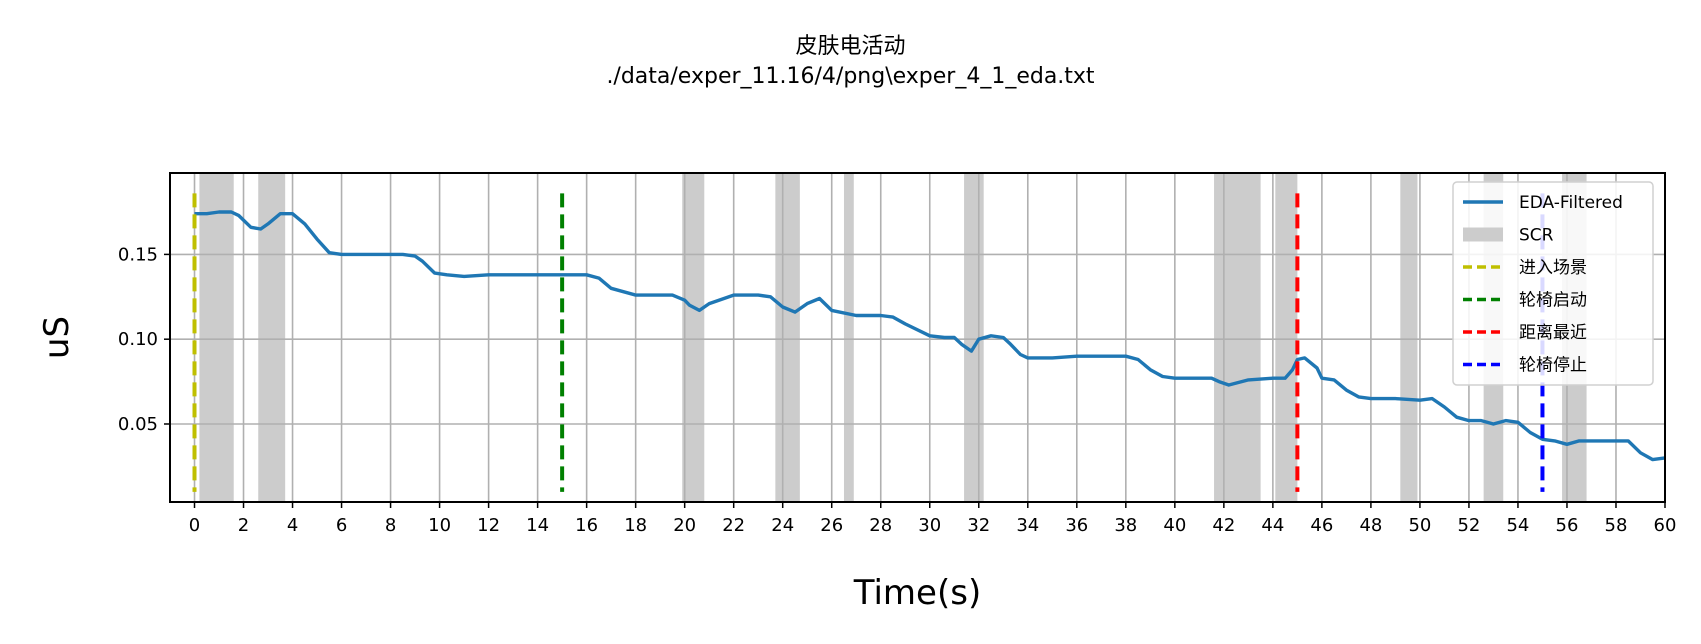  I want to click on x-tick-label: 54, so click(1517, 525).